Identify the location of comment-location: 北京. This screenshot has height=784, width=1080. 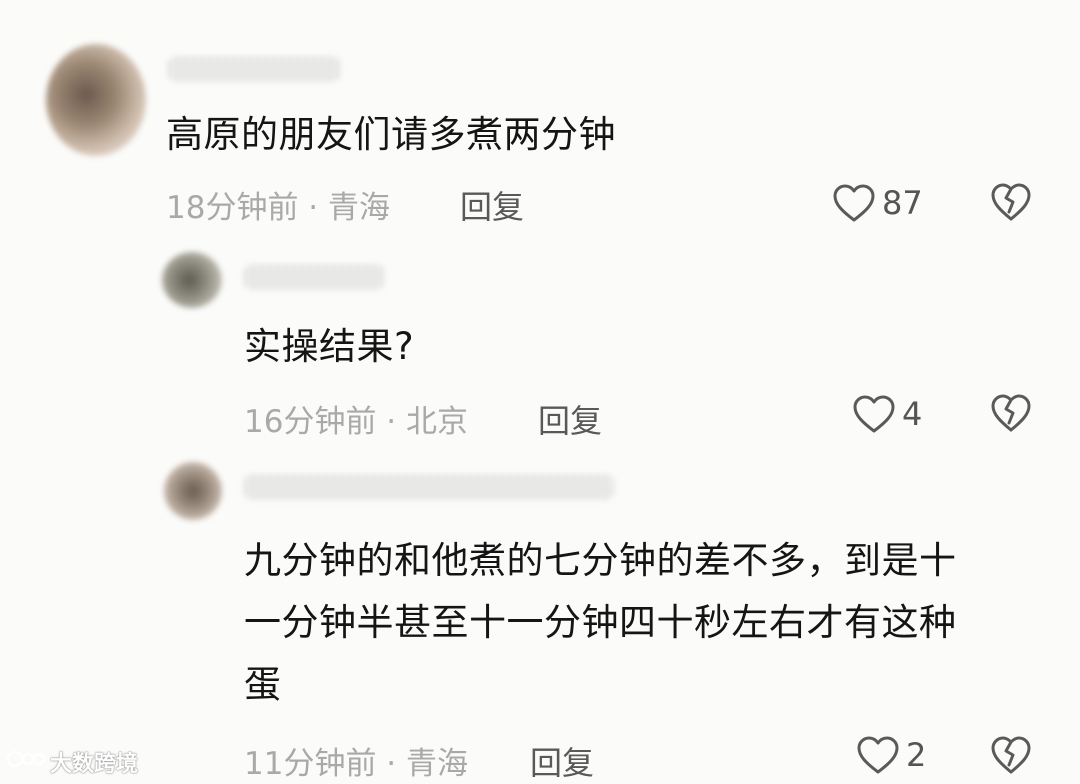
(437, 422).